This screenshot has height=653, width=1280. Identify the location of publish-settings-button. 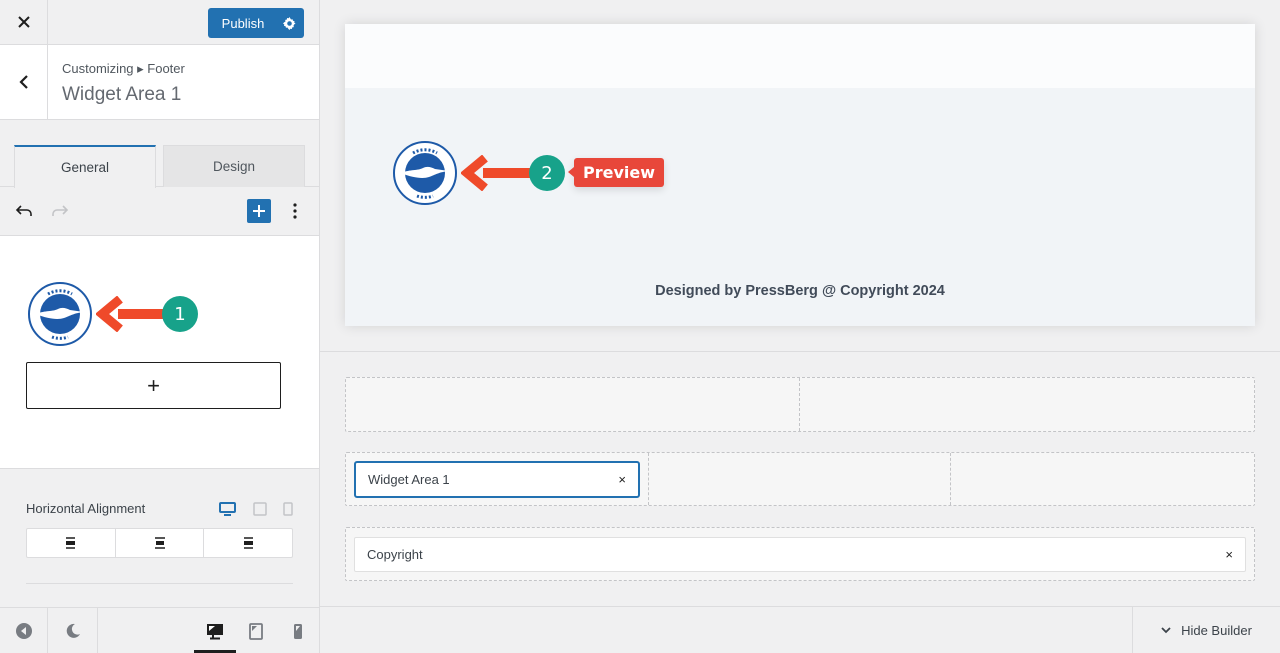
(289, 23).